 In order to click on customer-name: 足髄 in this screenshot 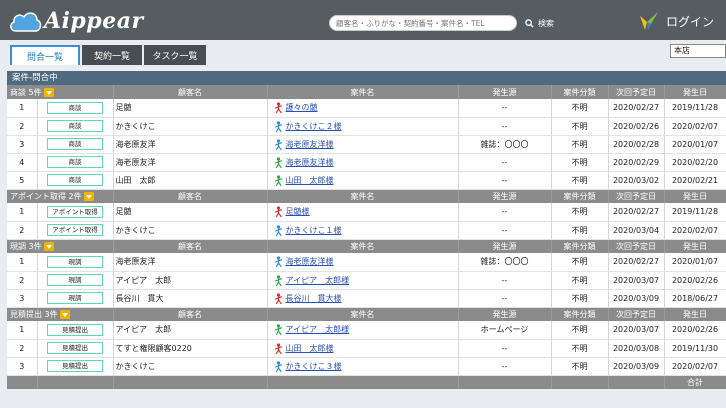, I will do `click(190, 212)`.